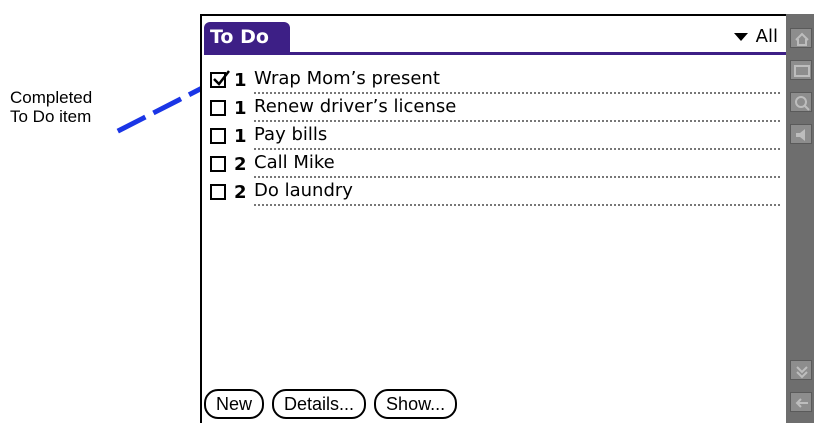 The width and height of the screenshot is (814, 423). What do you see at coordinates (517, 164) in the screenshot?
I see `item-description: Call Mike` at bounding box center [517, 164].